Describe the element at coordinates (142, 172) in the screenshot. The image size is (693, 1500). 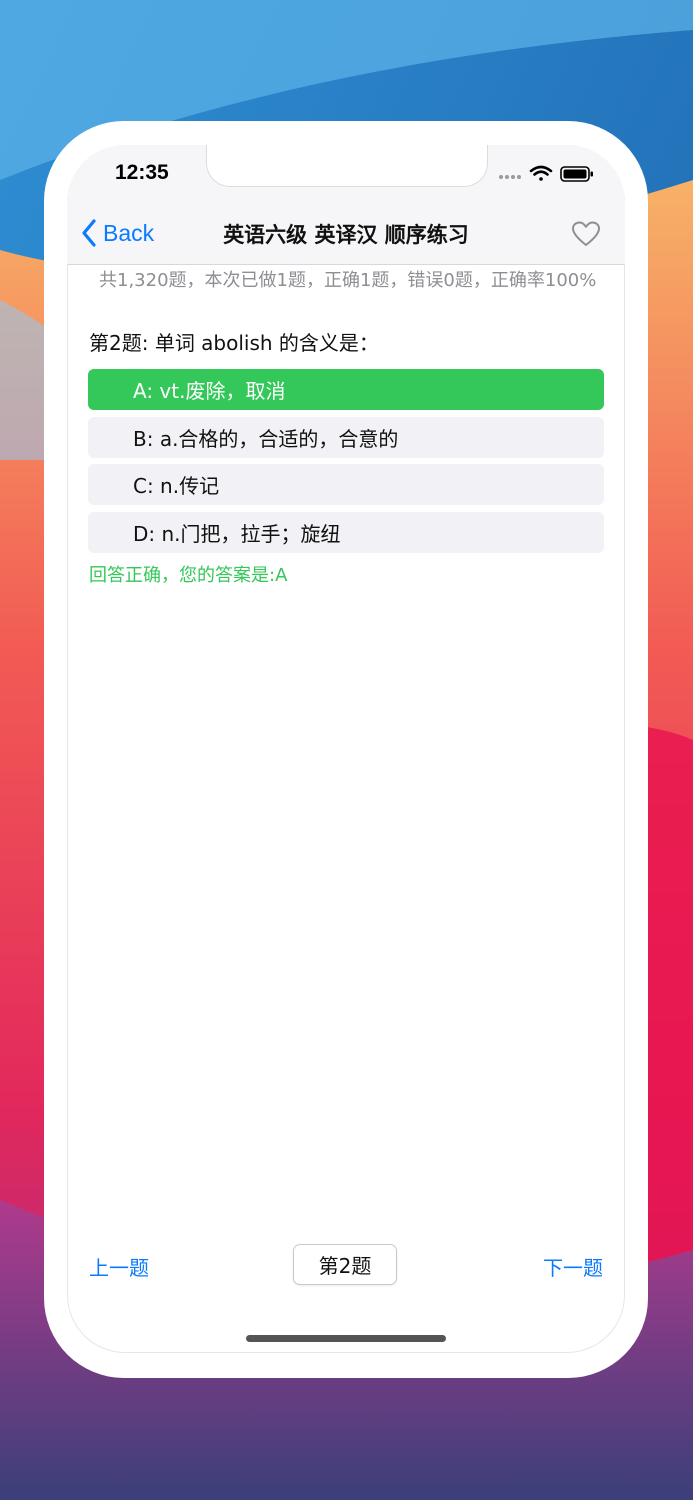
I see `status-time: 12:35` at that location.